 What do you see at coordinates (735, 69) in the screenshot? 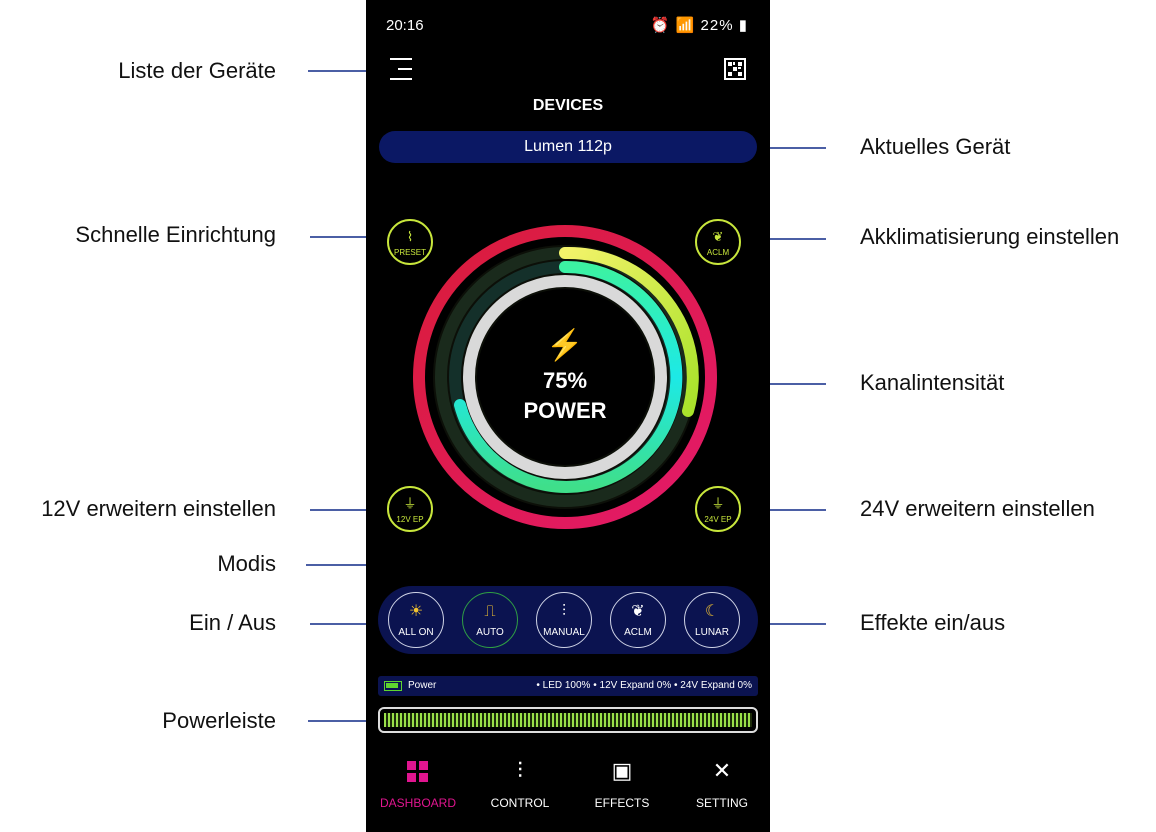
I see `qr-scan-icon` at bounding box center [735, 69].